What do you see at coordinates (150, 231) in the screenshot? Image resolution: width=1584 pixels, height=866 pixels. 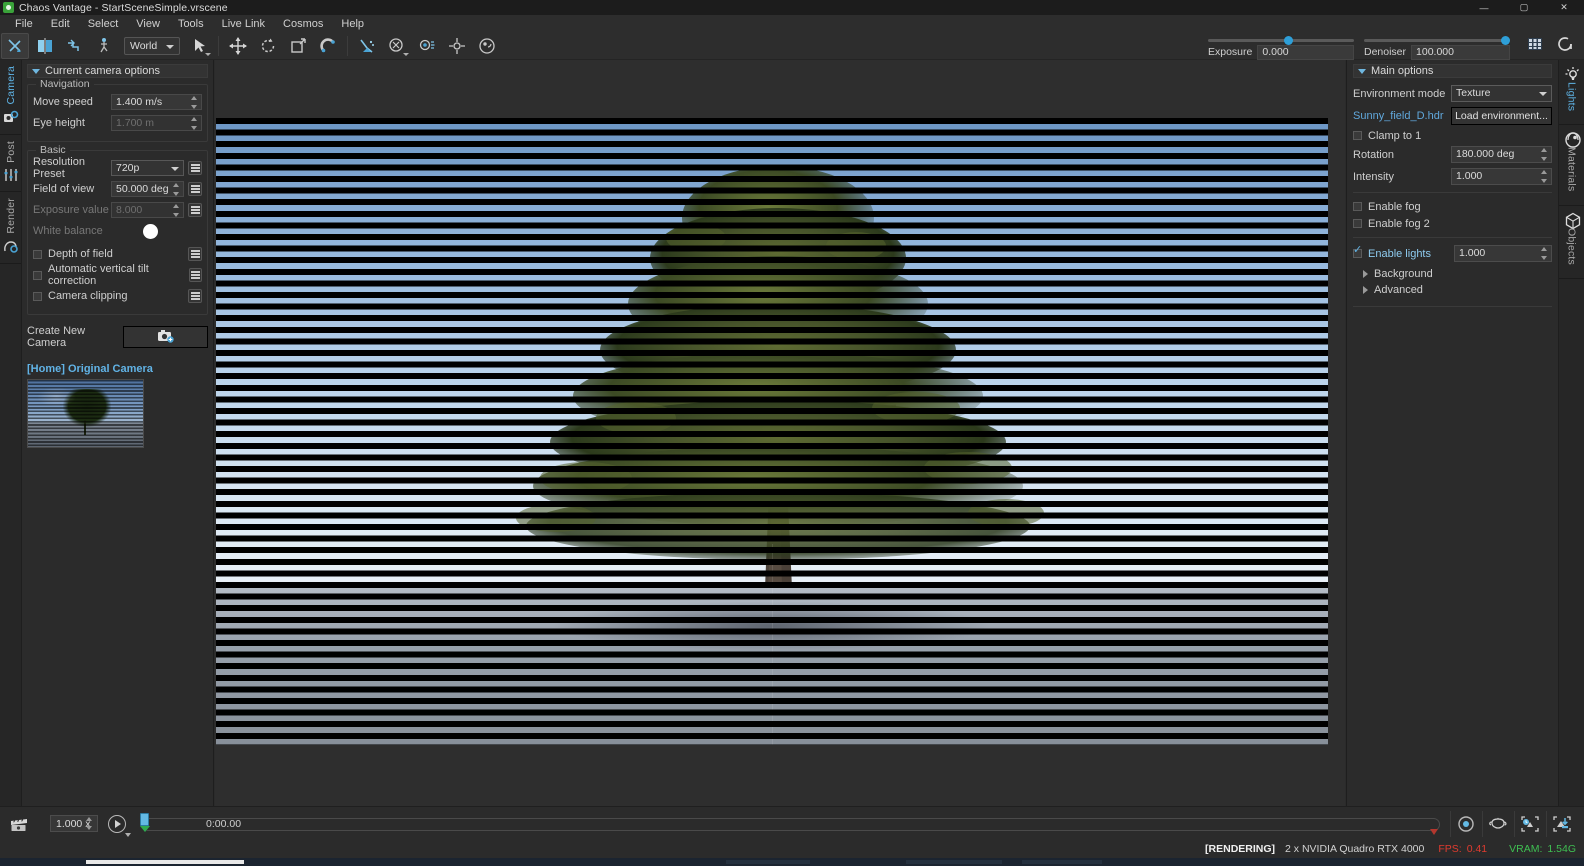 I see `white-balance-swatch` at bounding box center [150, 231].